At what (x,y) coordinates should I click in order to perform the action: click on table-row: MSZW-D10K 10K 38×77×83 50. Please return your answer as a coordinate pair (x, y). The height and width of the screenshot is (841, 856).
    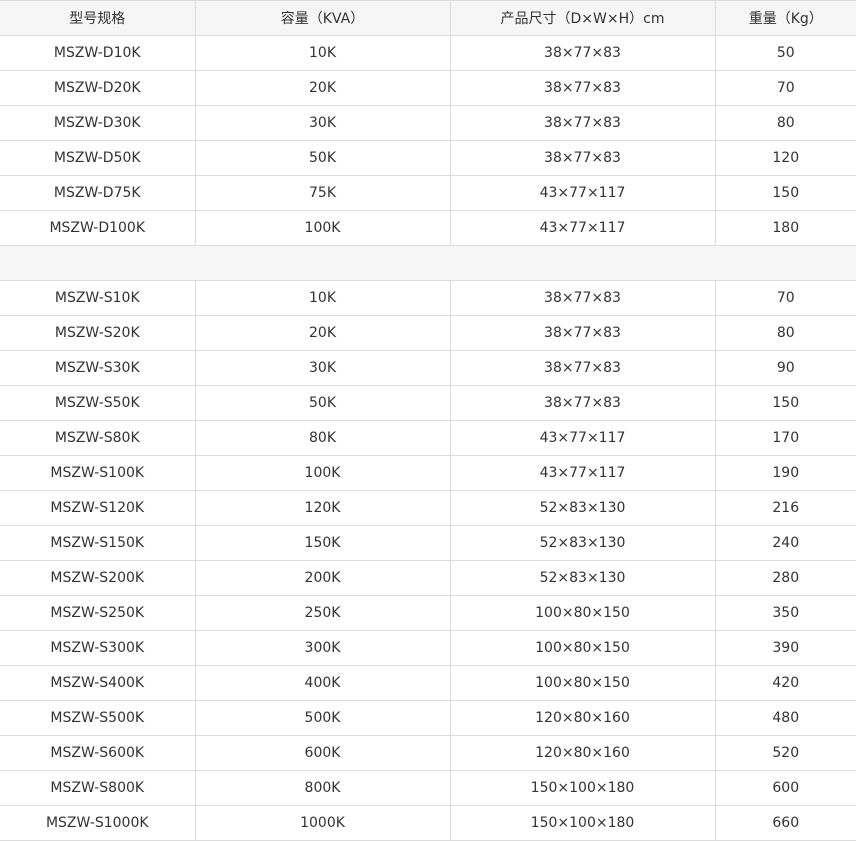
    Looking at the image, I should click on (428, 53).